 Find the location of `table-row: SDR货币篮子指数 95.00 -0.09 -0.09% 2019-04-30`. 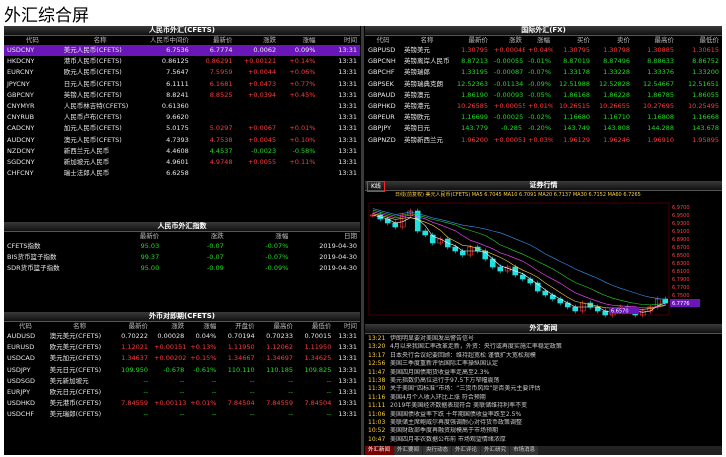

table-row: SDR货币篮子指数 95.00 -0.09 -0.09% 2019-04-30 is located at coordinates (182, 268).